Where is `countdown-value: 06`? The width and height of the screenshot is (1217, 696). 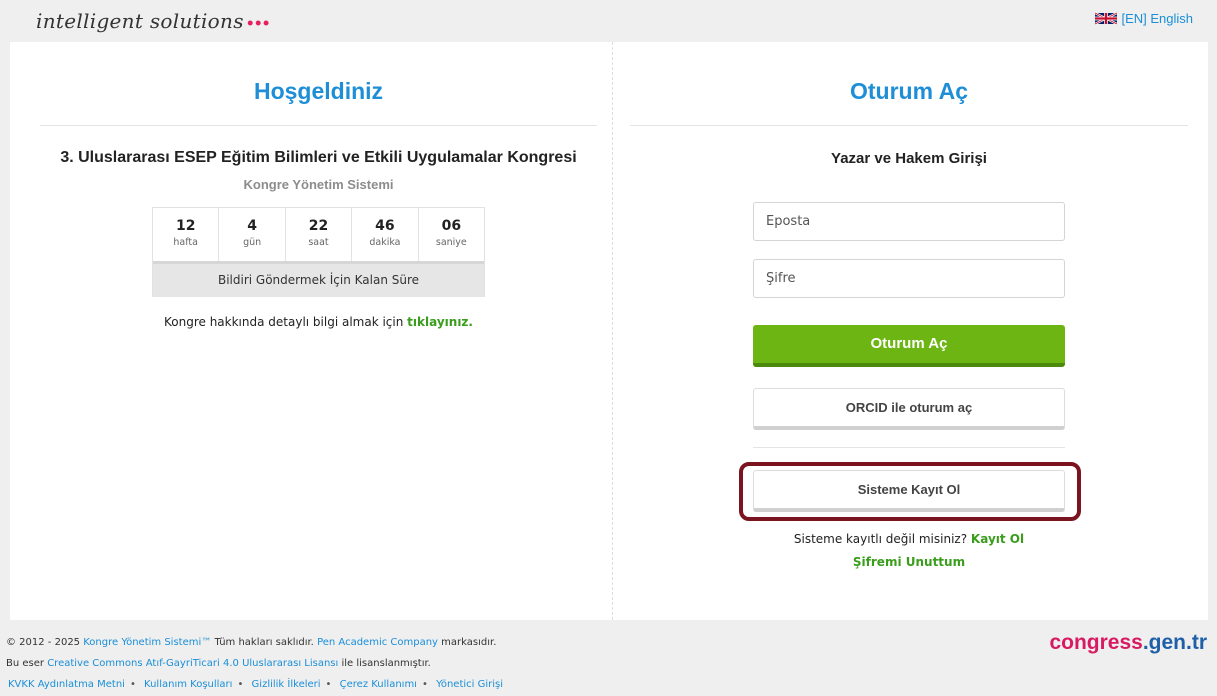 countdown-value: 06 is located at coordinates (451, 226).